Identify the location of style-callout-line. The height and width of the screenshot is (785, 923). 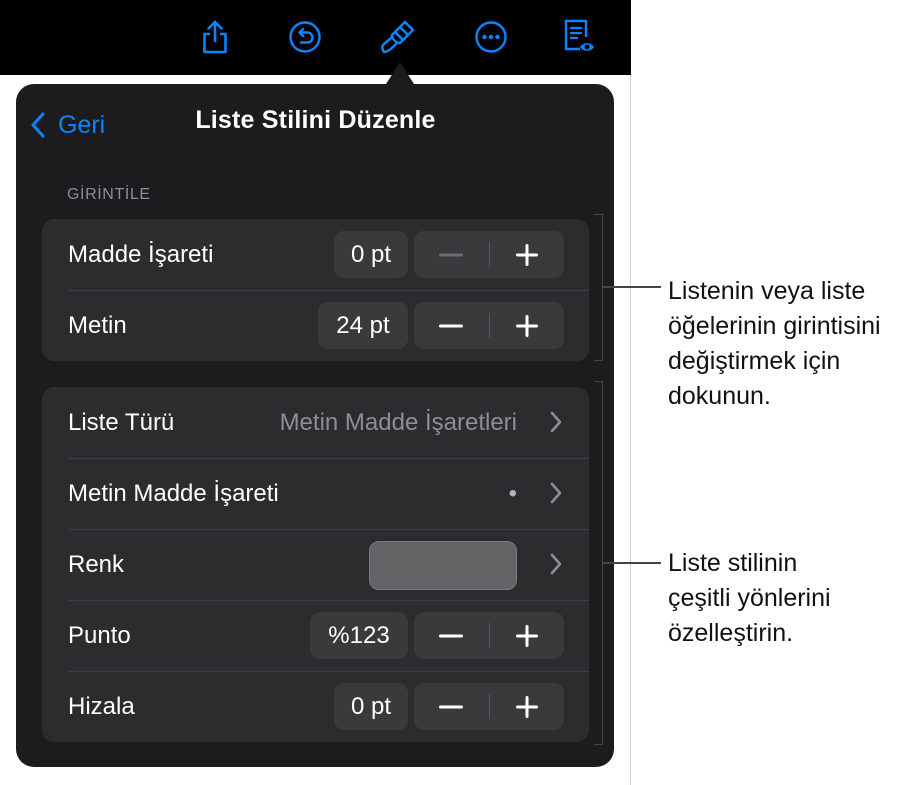
(632, 563).